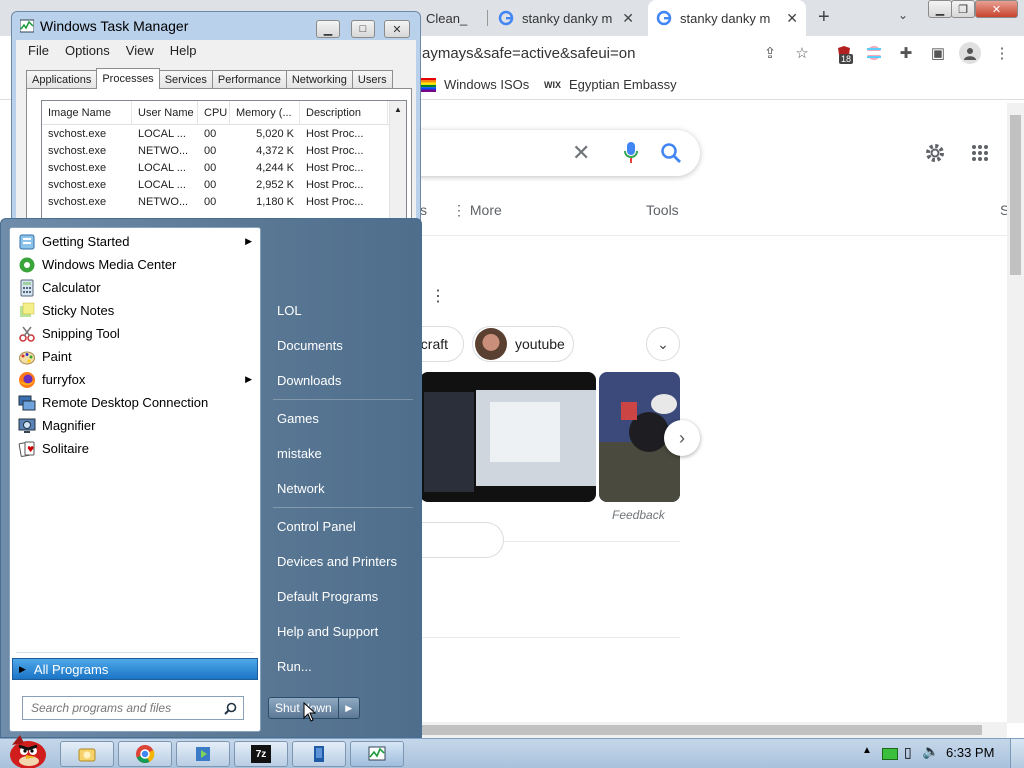  Describe the element at coordinates (135, 264) in the screenshot. I see `program-windows-media-center: Windows Media Center` at that location.